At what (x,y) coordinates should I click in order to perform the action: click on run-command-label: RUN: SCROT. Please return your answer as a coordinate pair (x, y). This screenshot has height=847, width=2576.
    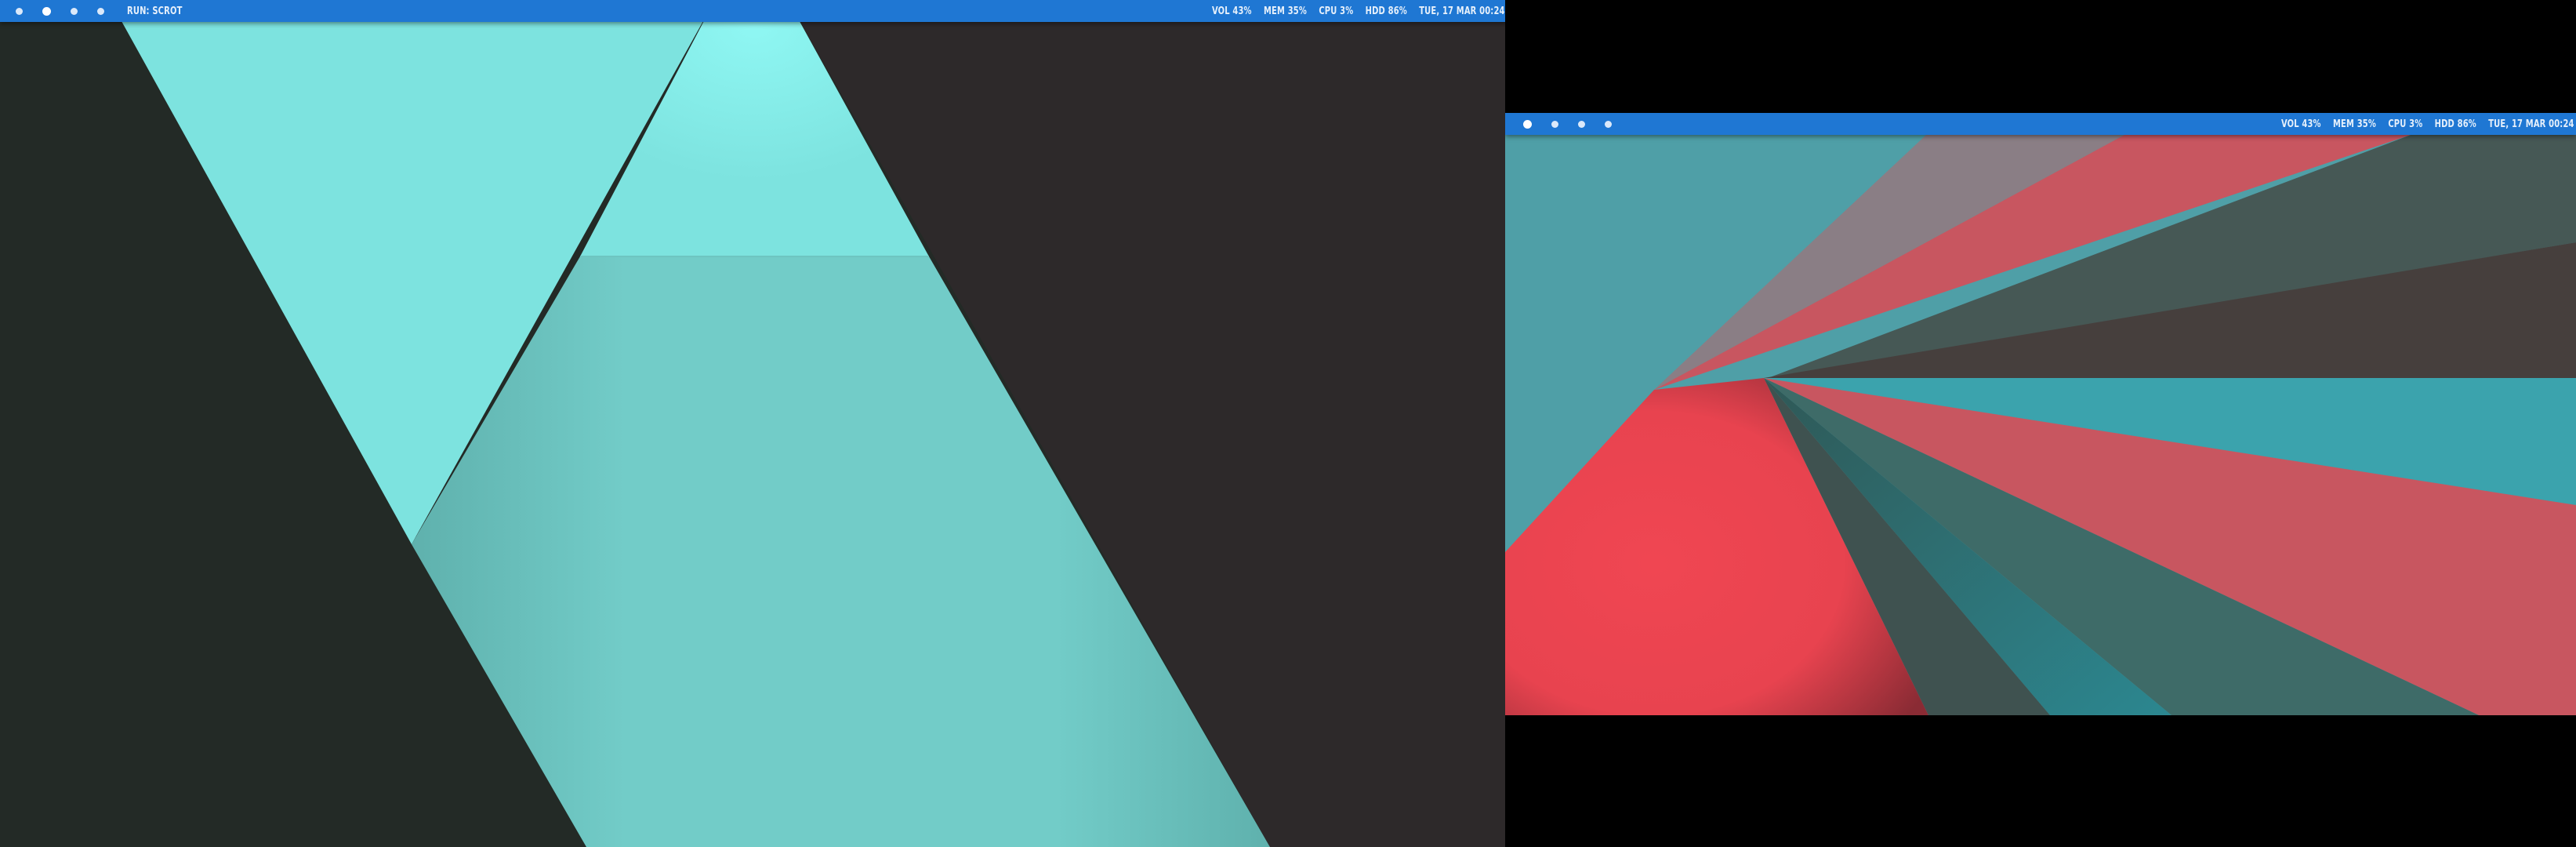
    Looking at the image, I should click on (155, 11).